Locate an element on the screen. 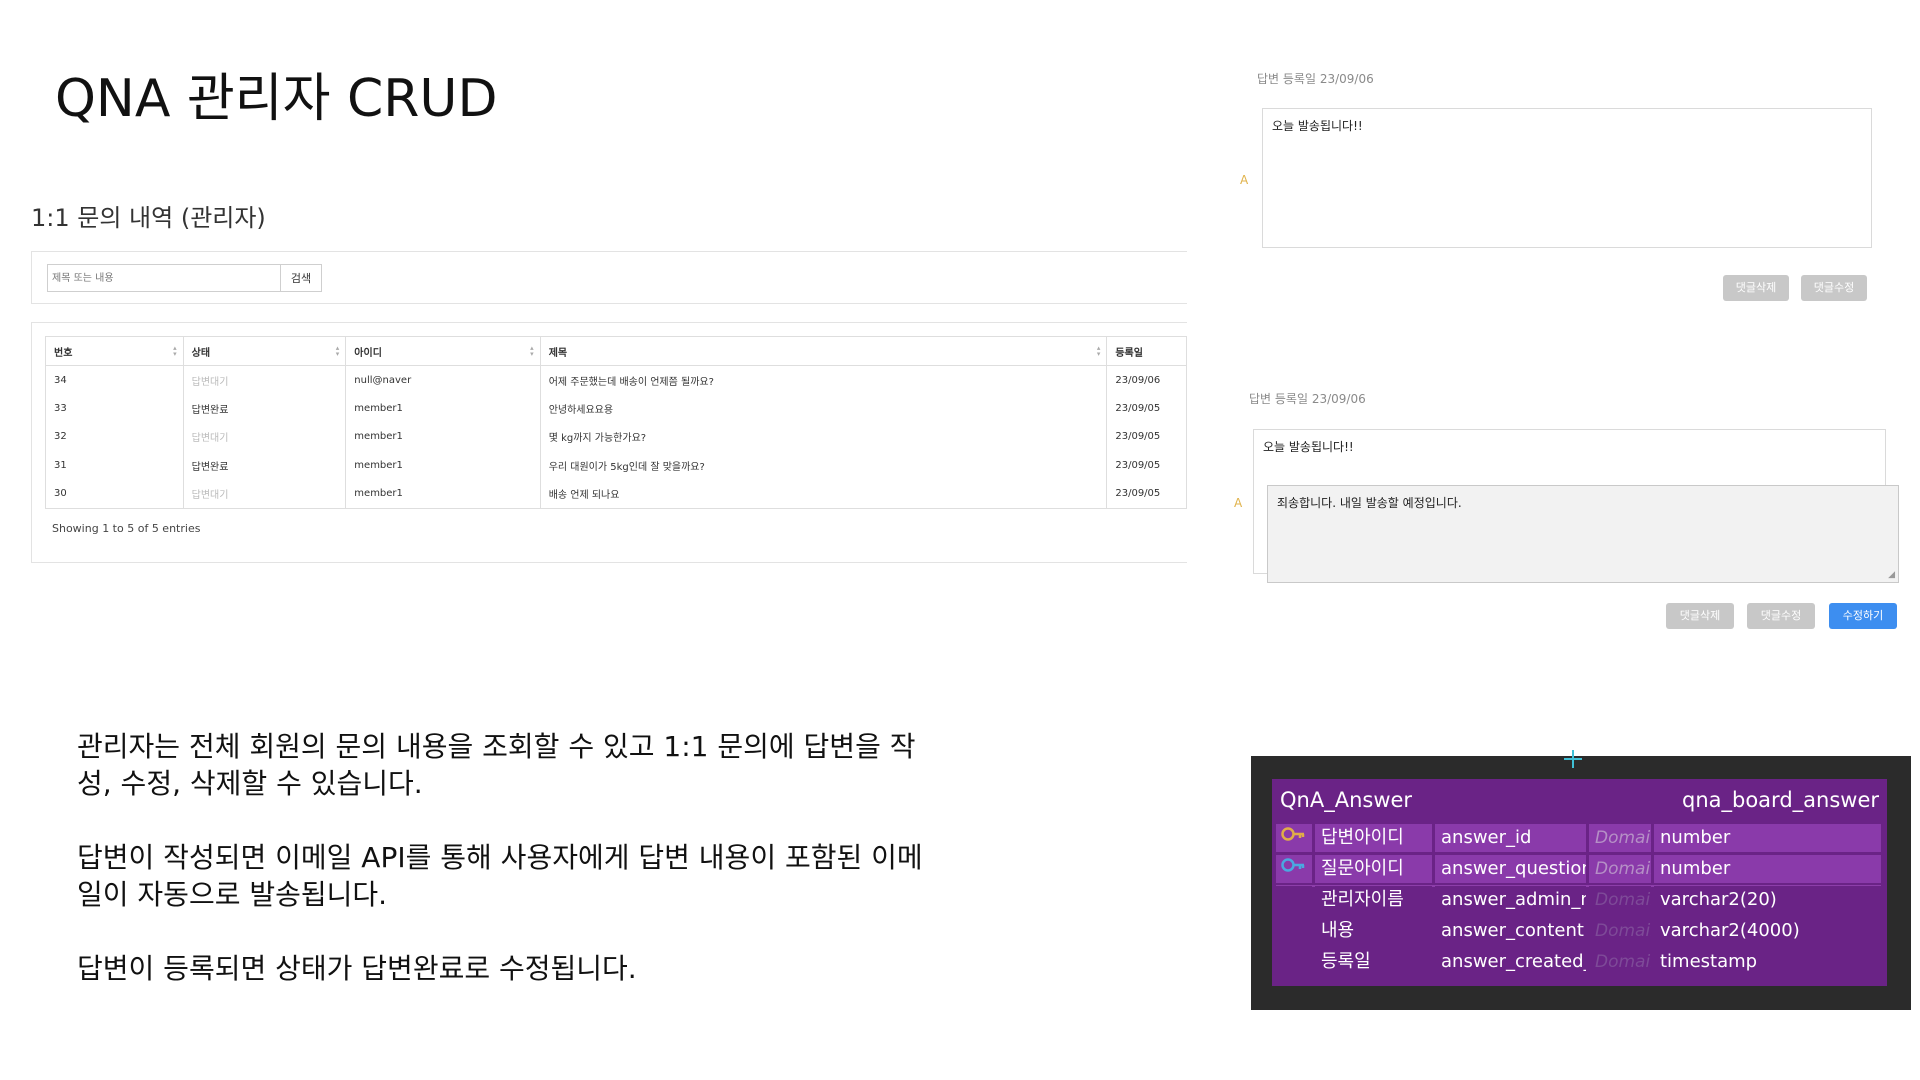 The height and width of the screenshot is (1080, 1920). column-header-no: 번호 ▴ ▾ is located at coordinates (114, 351).